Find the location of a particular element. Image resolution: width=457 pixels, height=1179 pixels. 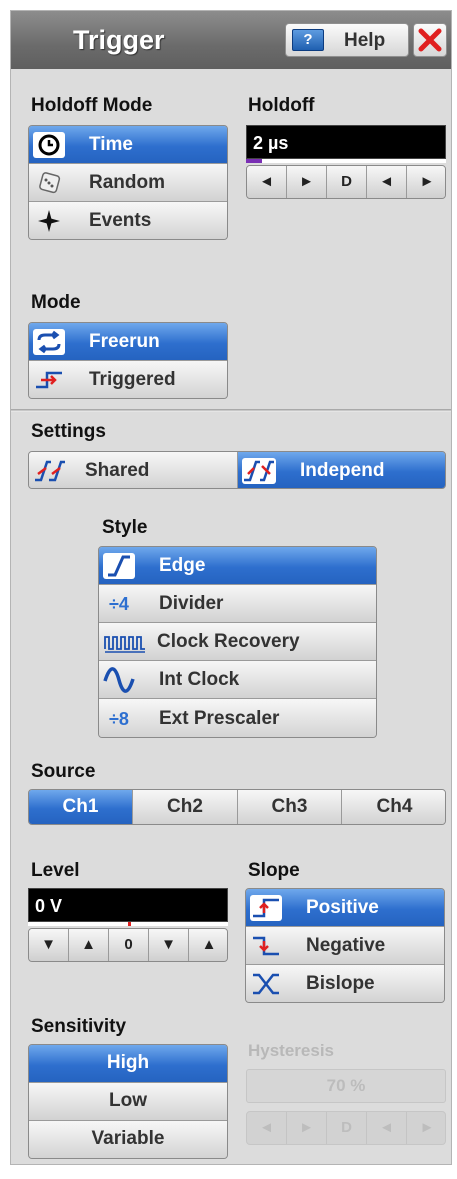

holdoff-stepper: ◄ ► D ◄ ► is located at coordinates (346, 182).